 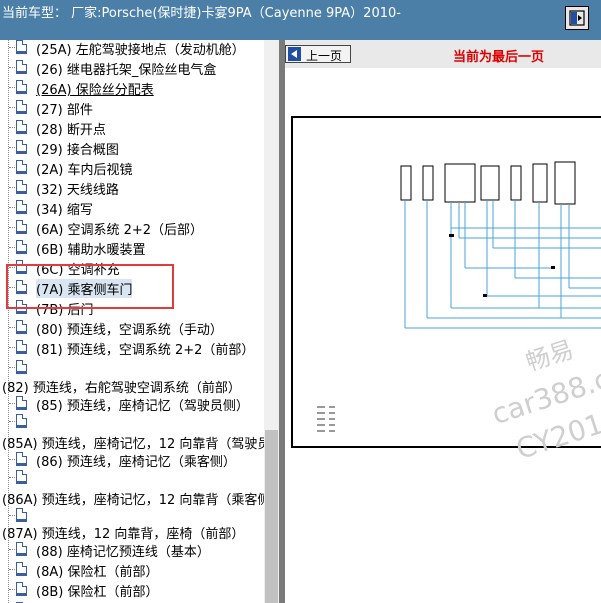 I want to click on tree-item: (8B) 保险杠（前部）, so click(x=132, y=590).